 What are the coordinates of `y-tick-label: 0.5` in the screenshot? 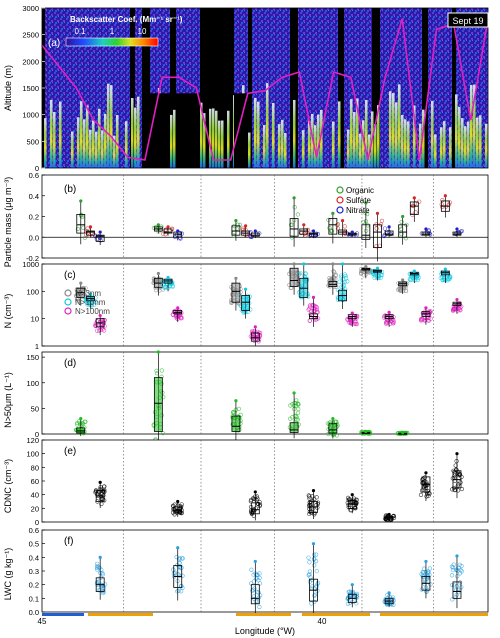 It's located at (34, 544).